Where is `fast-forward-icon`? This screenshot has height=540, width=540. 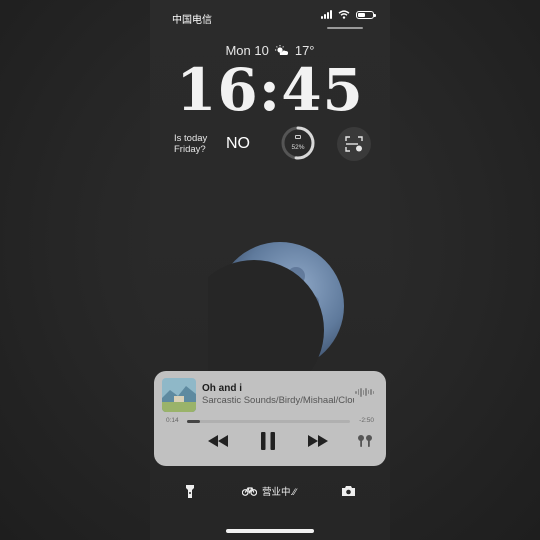
fast-forward-icon is located at coordinates (318, 441).